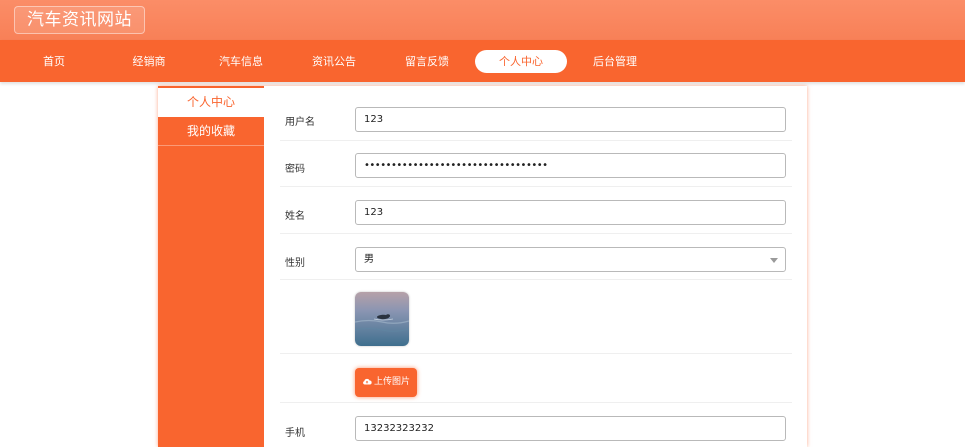  I want to click on form-row-phone: 手机 13232323232, so click(536, 425).